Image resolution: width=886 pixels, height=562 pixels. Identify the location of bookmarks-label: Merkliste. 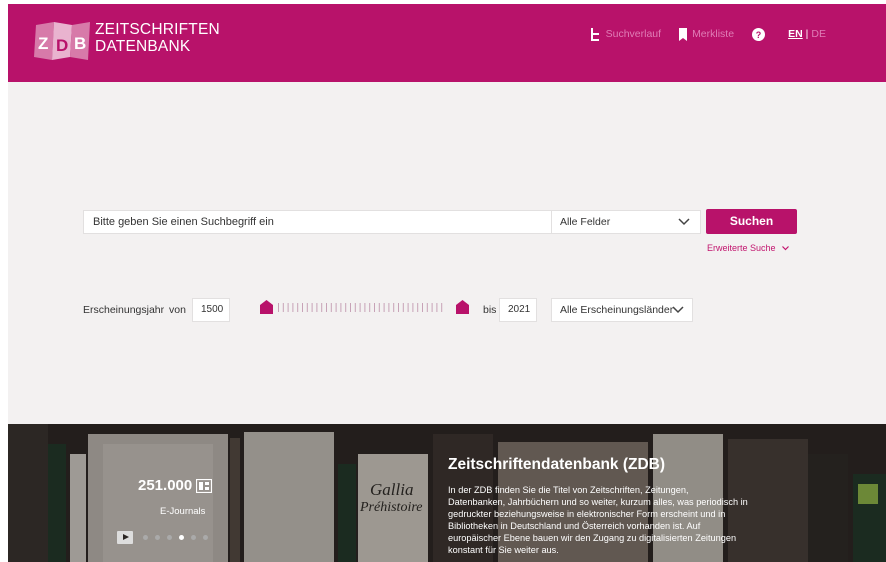
(713, 34).